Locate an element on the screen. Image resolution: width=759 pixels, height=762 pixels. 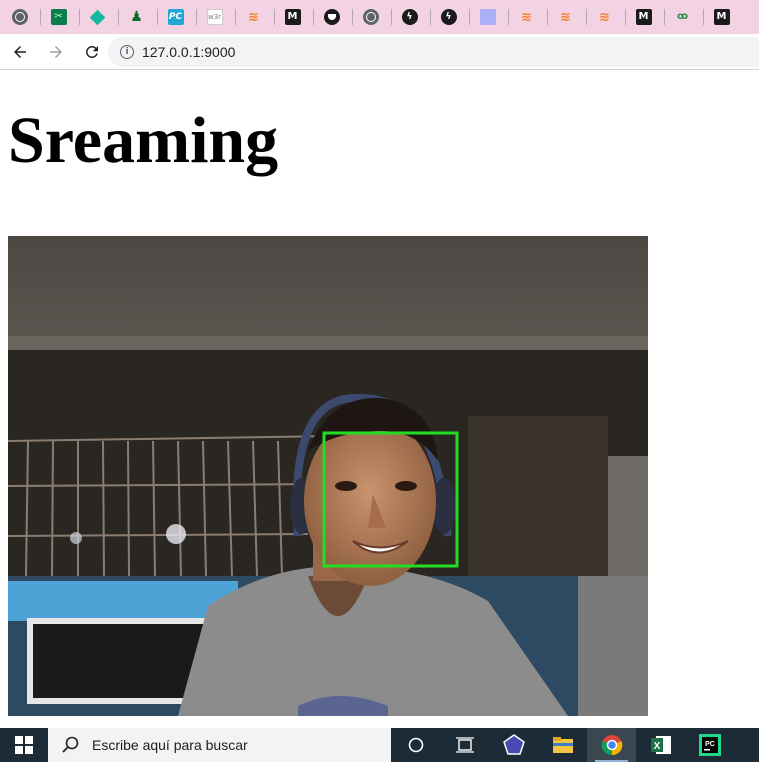
back-button is located at coordinates (20, 52).